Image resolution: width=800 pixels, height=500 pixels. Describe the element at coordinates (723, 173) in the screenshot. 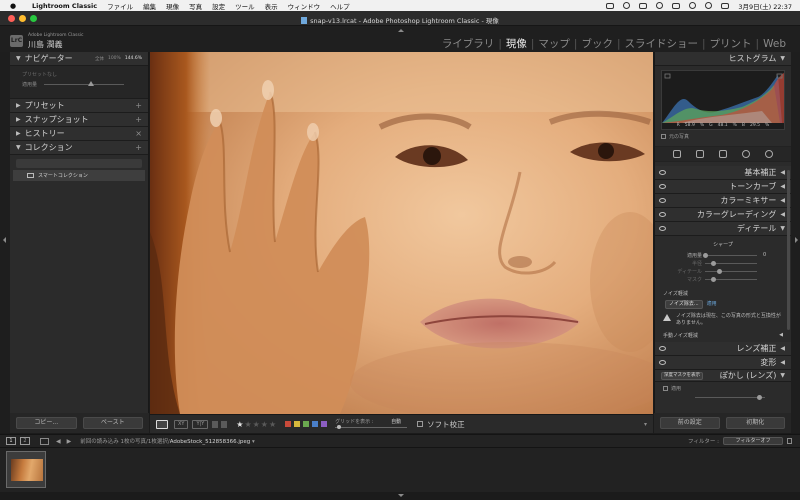

I see `section-basic: 基本補正 ◀` at that location.